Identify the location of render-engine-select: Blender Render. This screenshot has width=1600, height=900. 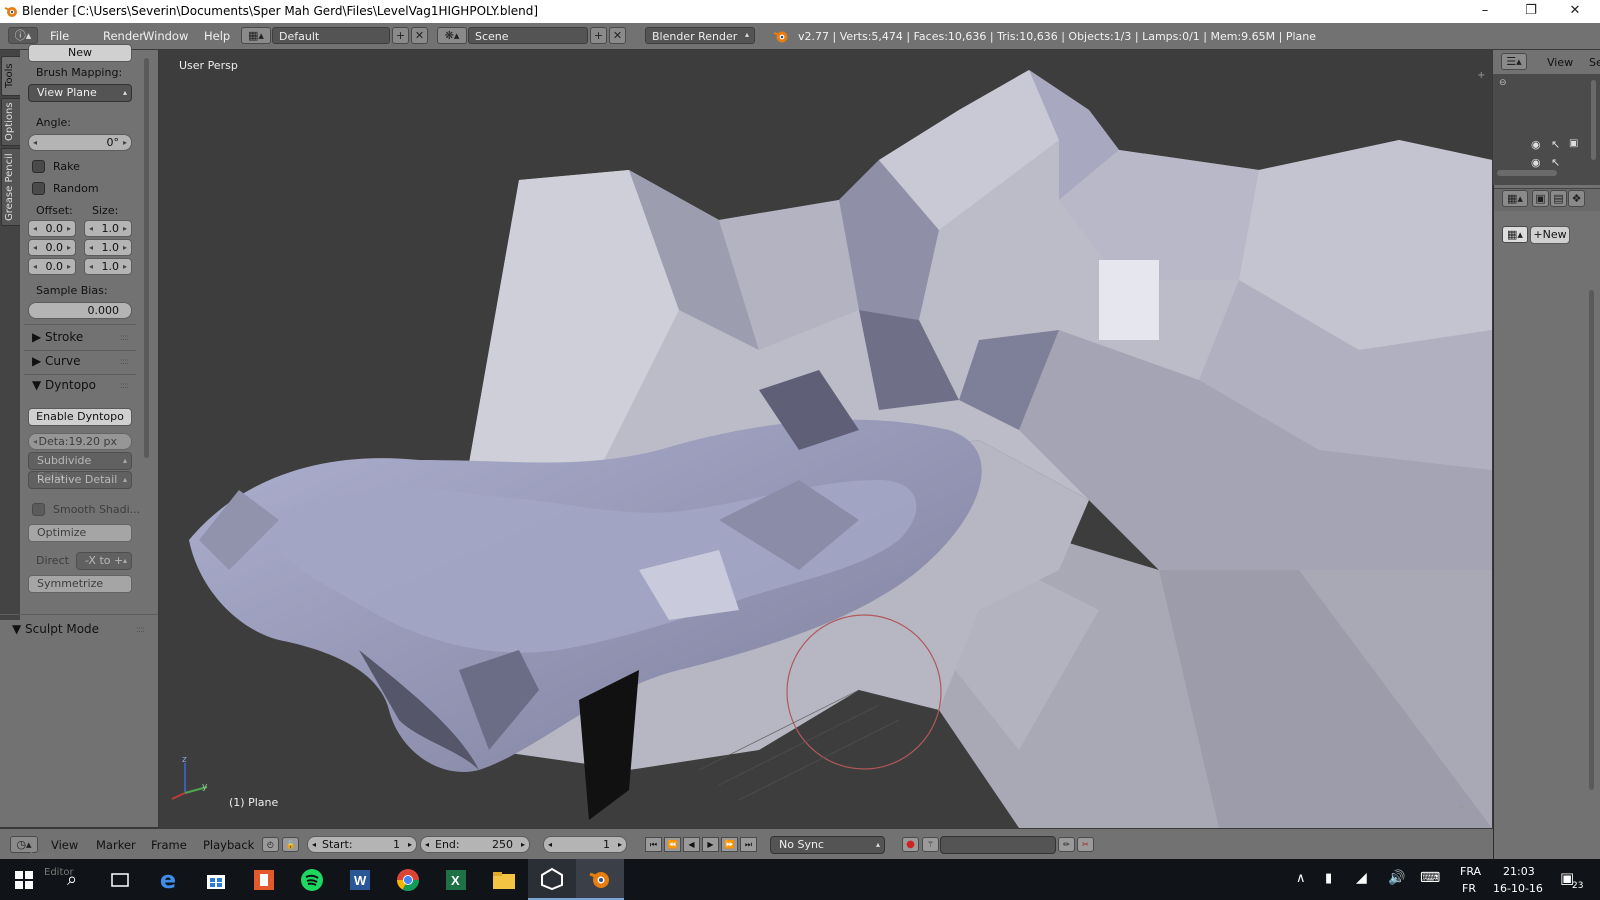
(700, 35).